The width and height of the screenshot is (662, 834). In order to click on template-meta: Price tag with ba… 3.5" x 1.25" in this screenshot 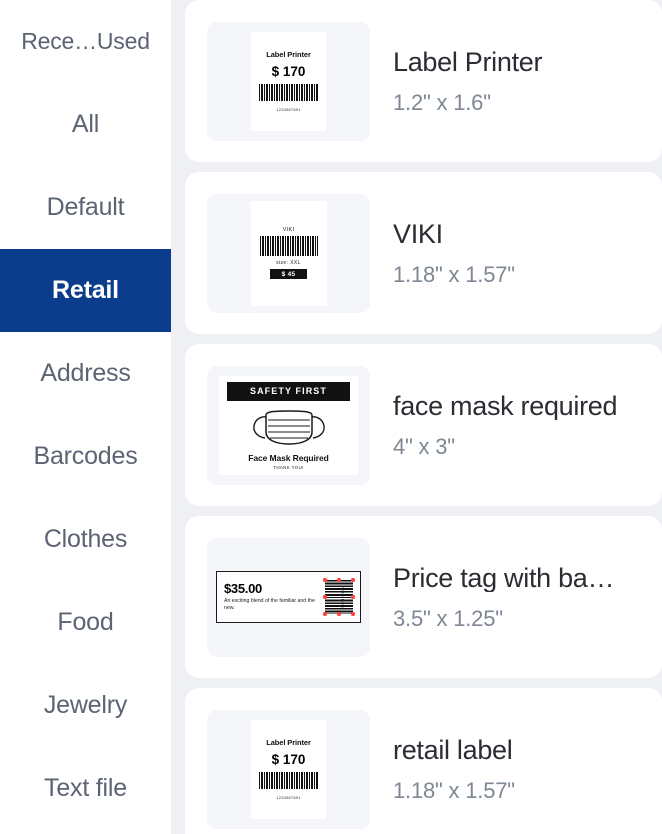, I will do `click(516, 597)`.